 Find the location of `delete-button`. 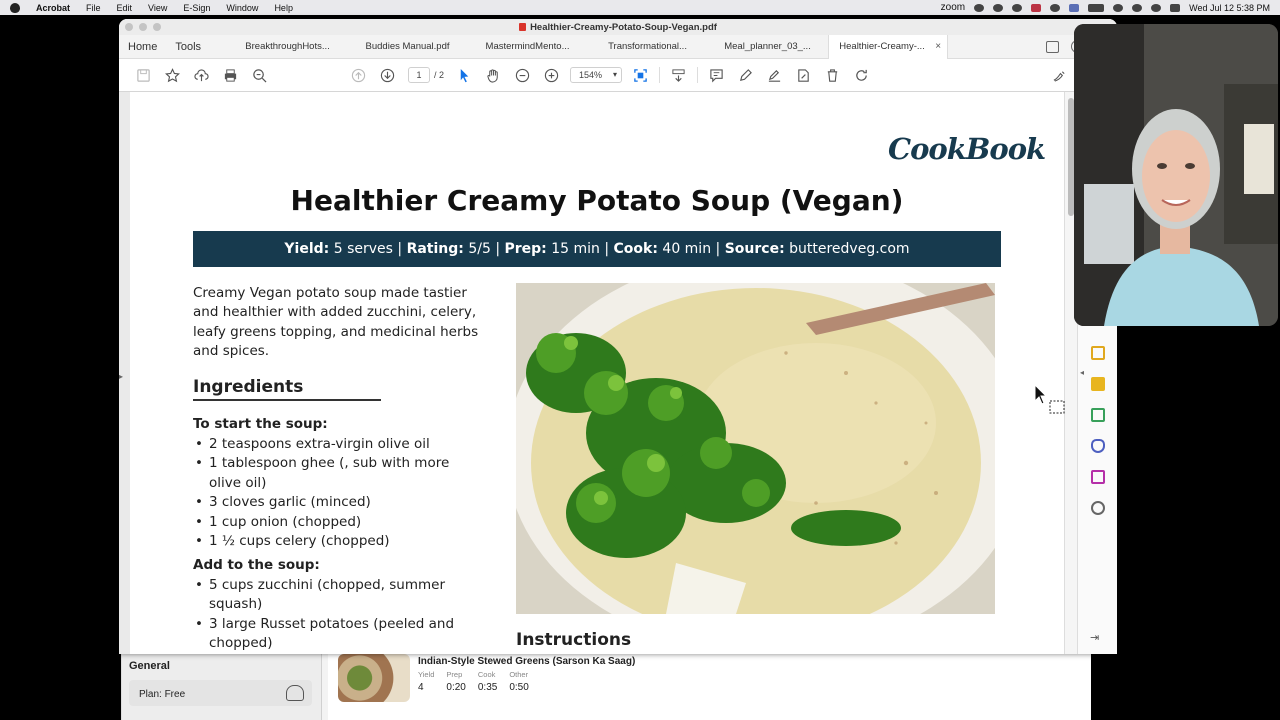

delete-button is located at coordinates (832, 75).